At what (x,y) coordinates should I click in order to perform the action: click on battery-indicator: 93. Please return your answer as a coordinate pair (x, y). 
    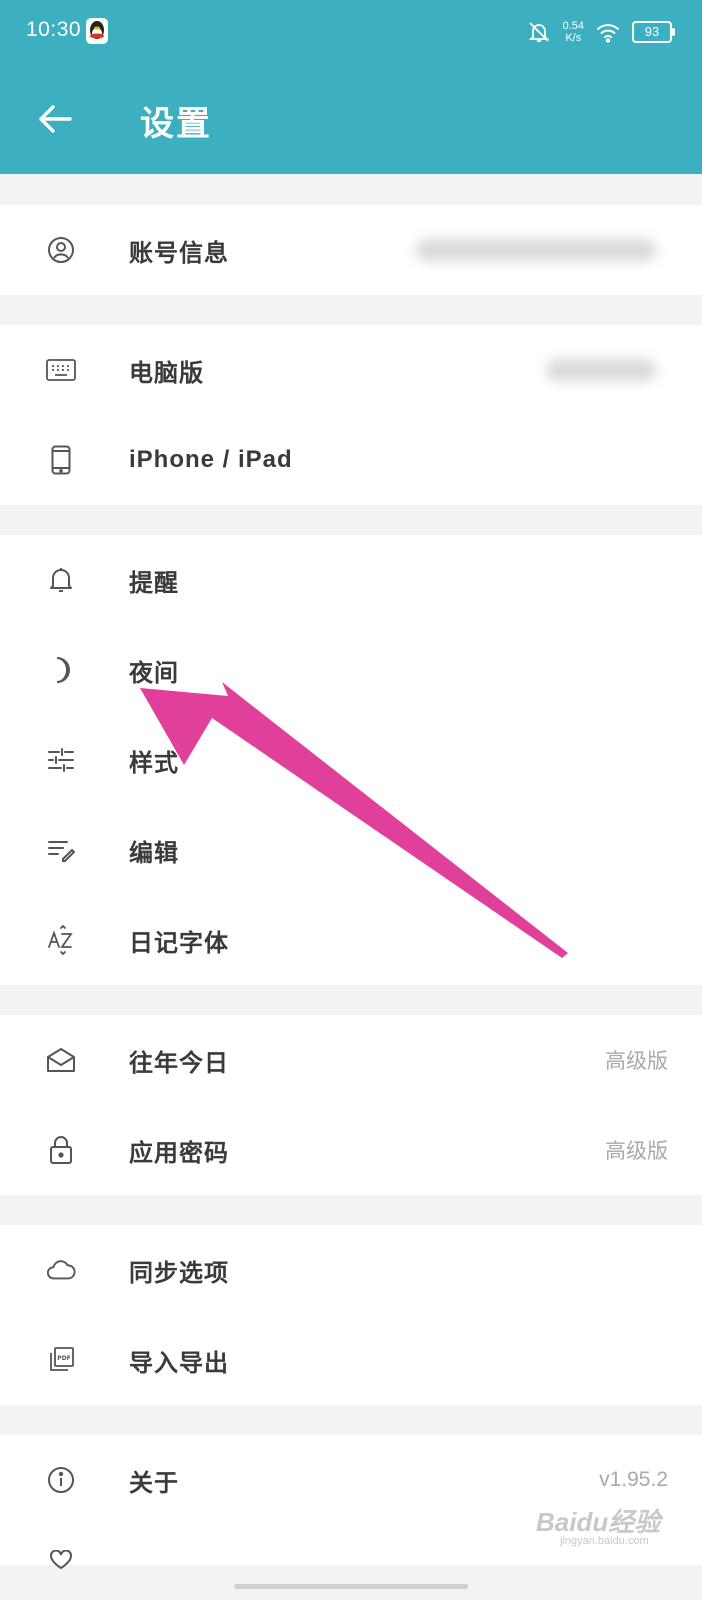
    Looking at the image, I should click on (653, 32).